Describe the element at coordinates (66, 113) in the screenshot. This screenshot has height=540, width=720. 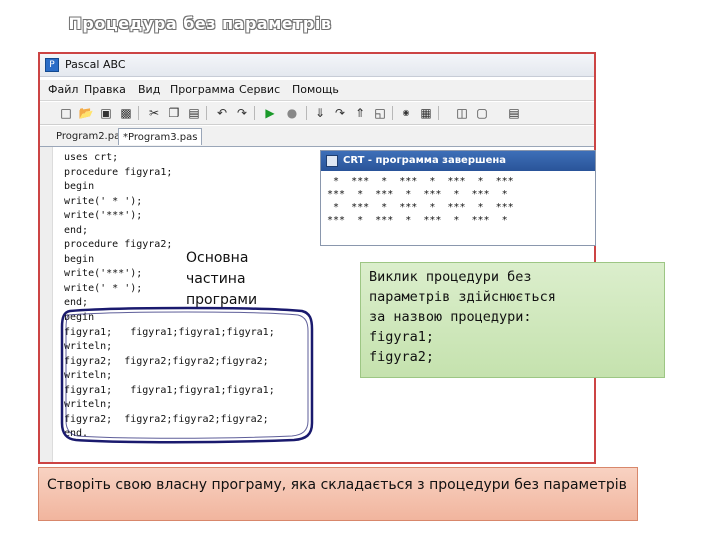
I see `new-file-icon: □` at that location.